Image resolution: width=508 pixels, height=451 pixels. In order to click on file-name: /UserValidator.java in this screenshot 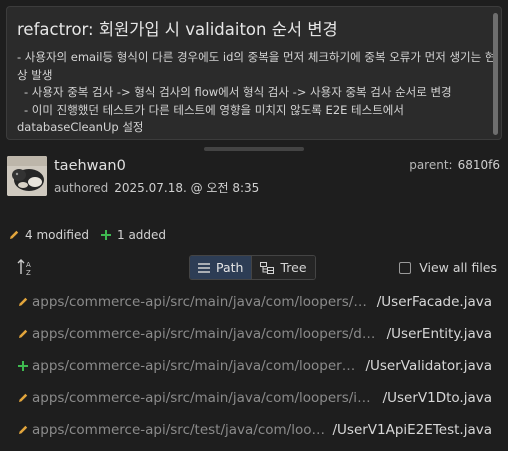, I will do `click(428, 366)`.